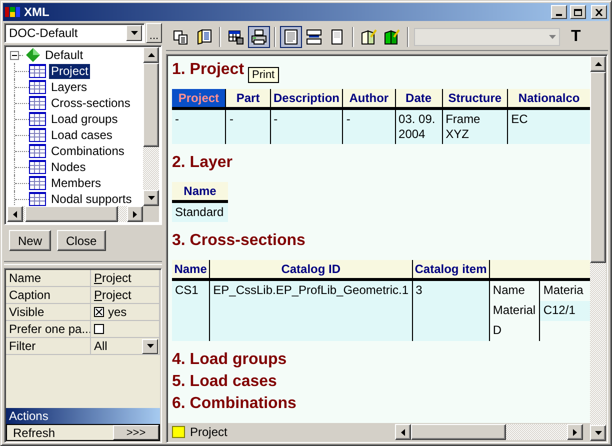  I want to click on column-header: Catalog ID, so click(311, 270).